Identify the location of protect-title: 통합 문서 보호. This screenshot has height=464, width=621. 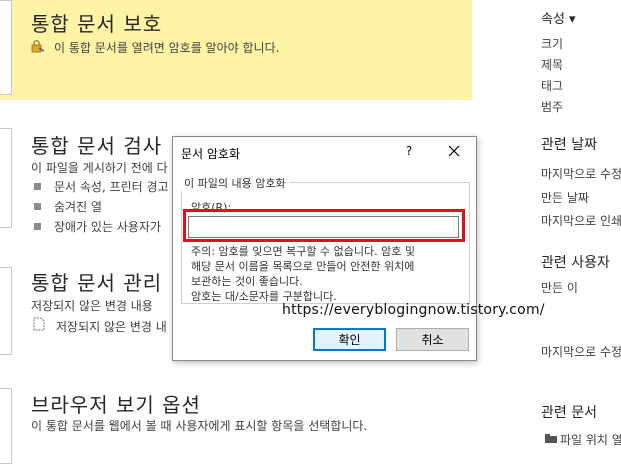
(97, 24).